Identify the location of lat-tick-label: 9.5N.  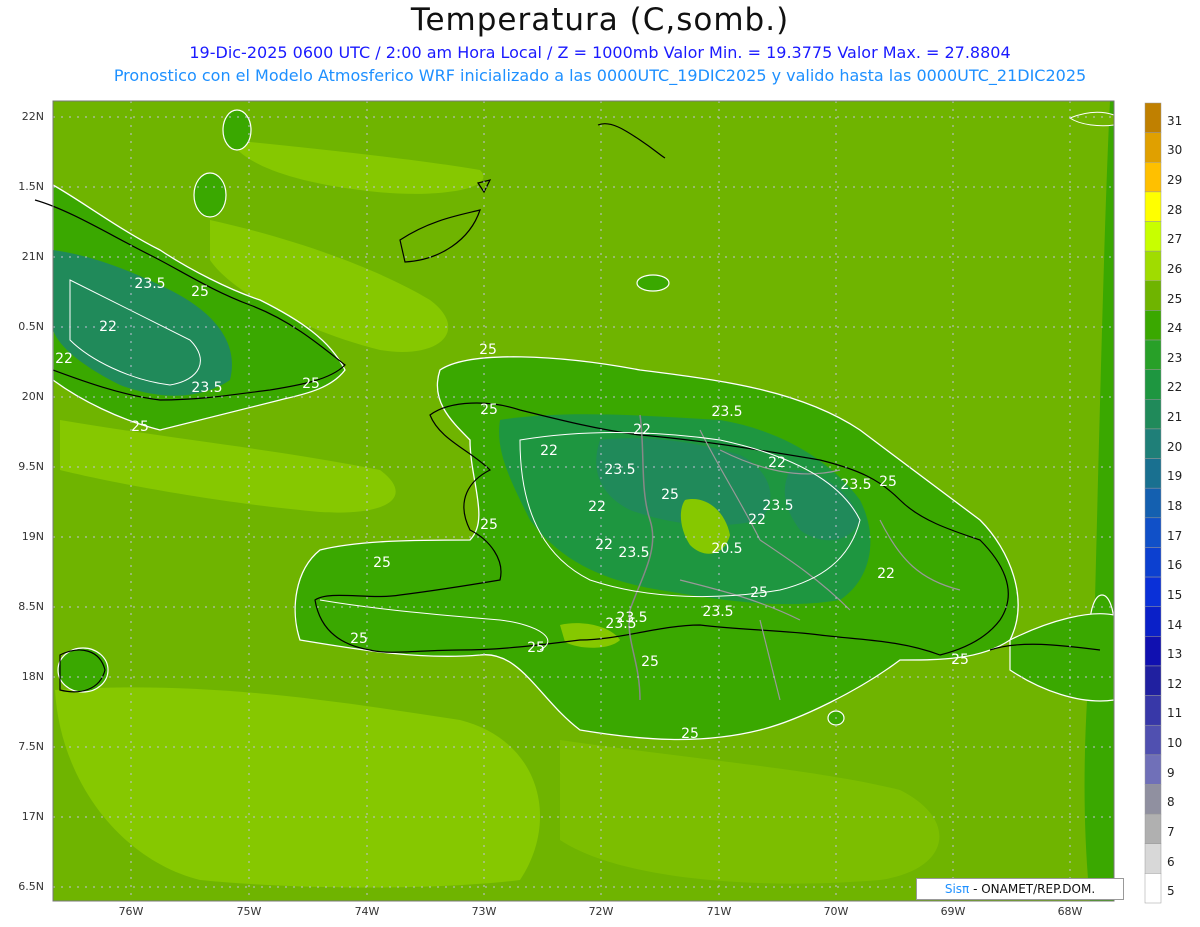
(31, 466).